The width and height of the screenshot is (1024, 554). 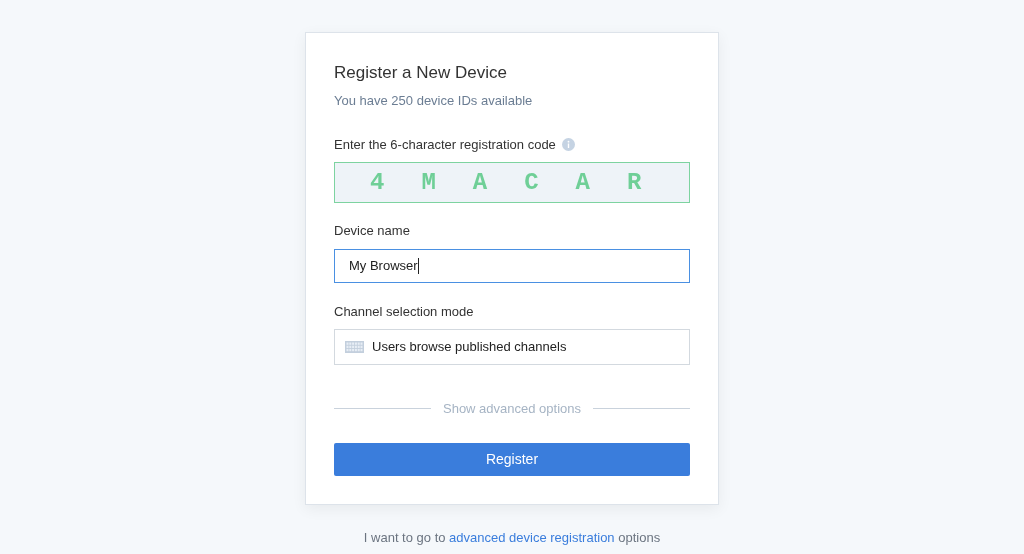 I want to click on device-name-field: My Browser, so click(x=512, y=265).